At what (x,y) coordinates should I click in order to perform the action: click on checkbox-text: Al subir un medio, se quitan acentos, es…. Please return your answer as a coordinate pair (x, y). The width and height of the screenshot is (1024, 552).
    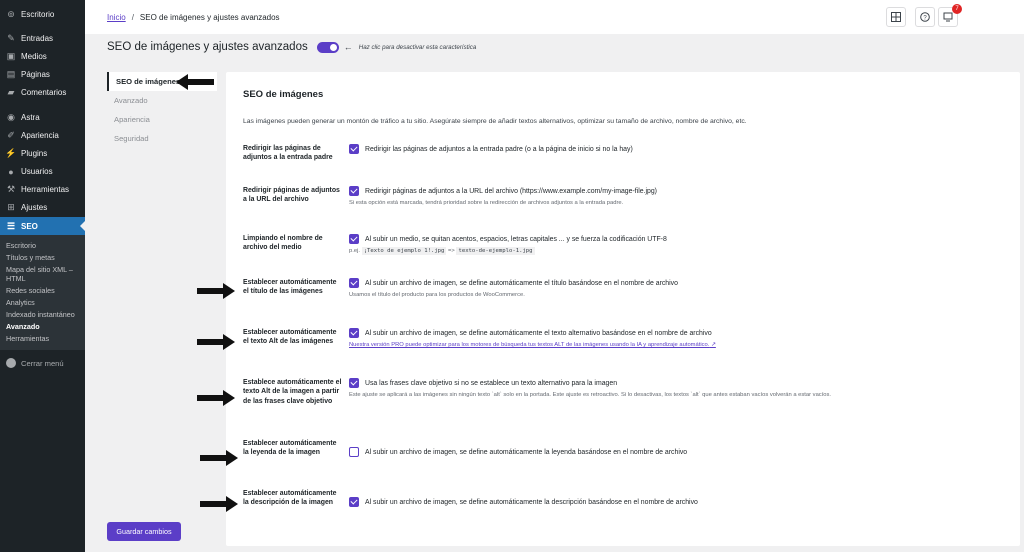
    Looking at the image, I should click on (516, 239).